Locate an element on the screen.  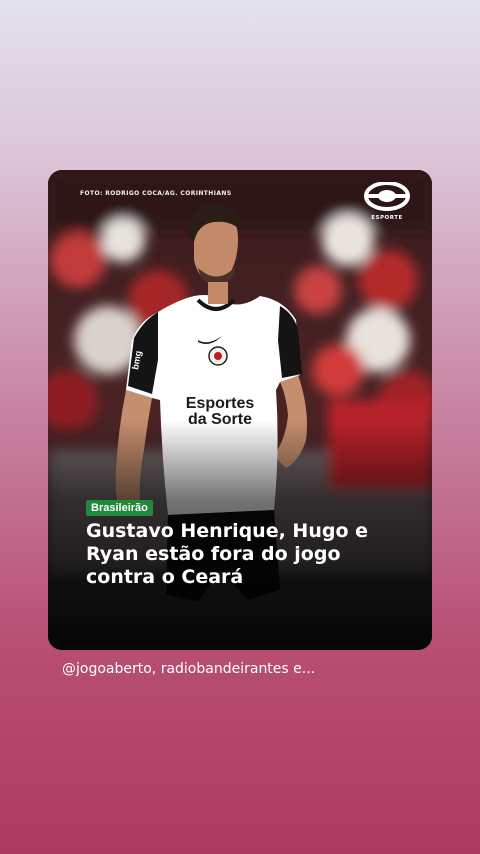
logo-caption: ESPORTE is located at coordinates (387, 218).